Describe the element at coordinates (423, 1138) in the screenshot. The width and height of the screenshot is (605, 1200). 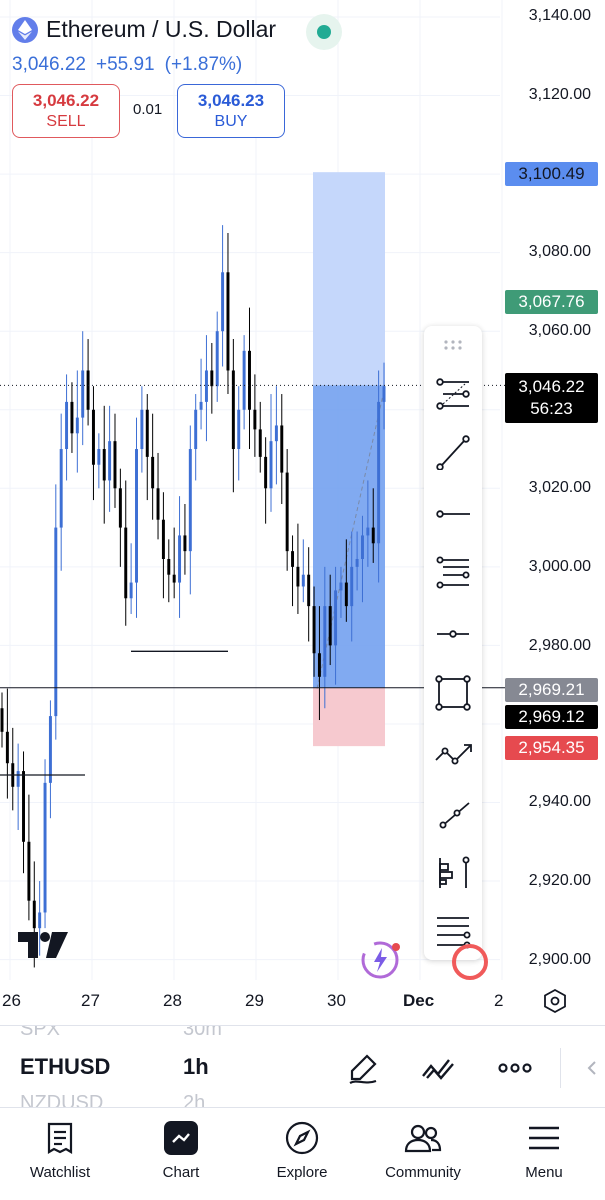
I see `community-icon` at that location.